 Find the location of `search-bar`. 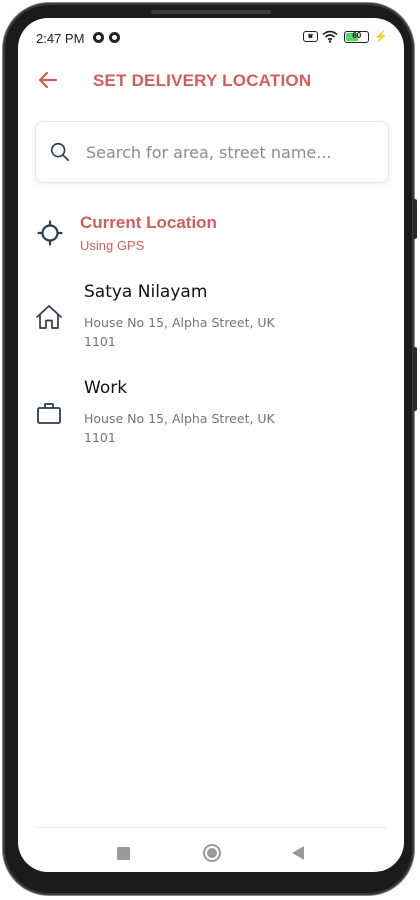

search-bar is located at coordinates (212, 152).